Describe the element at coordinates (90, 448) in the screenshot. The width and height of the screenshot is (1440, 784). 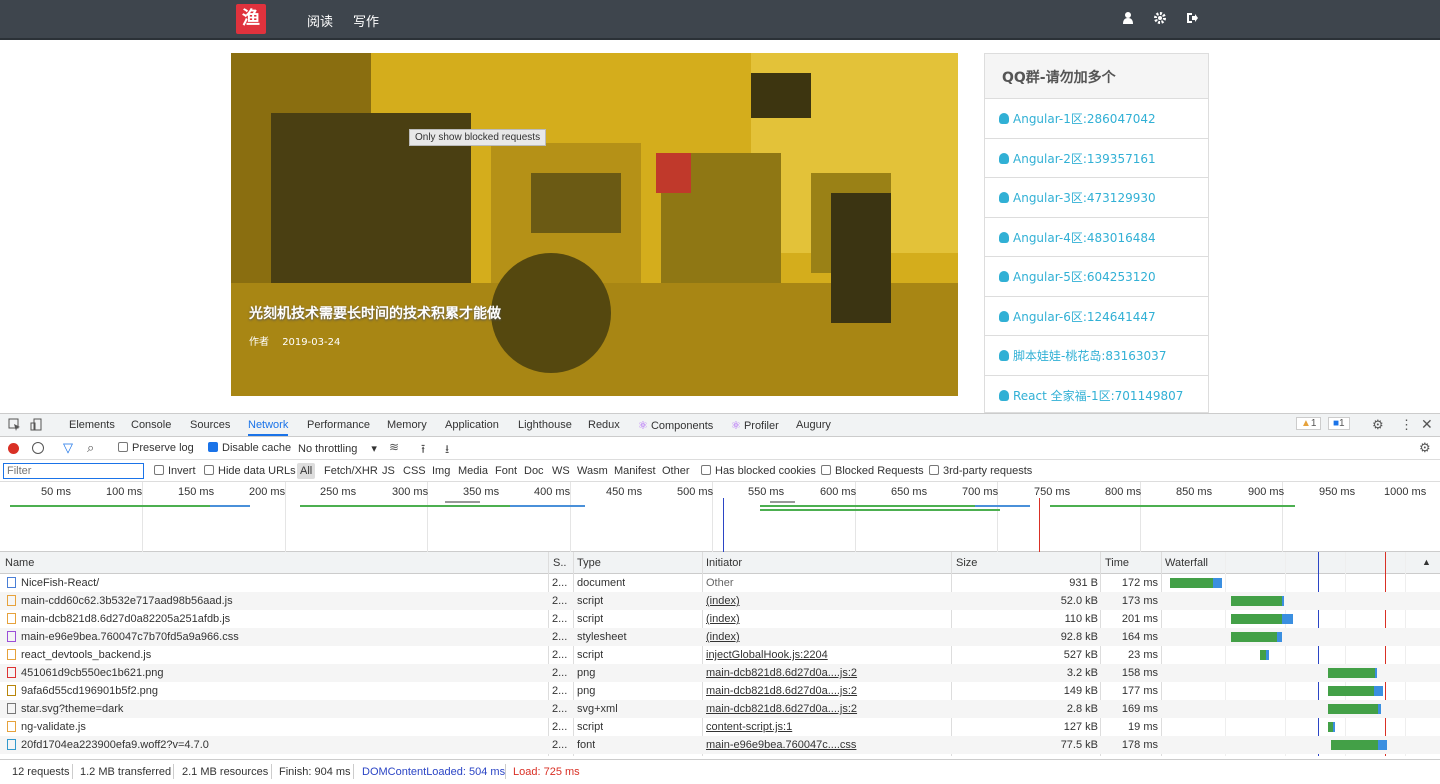
I see `search-icon: ⌕` at that location.